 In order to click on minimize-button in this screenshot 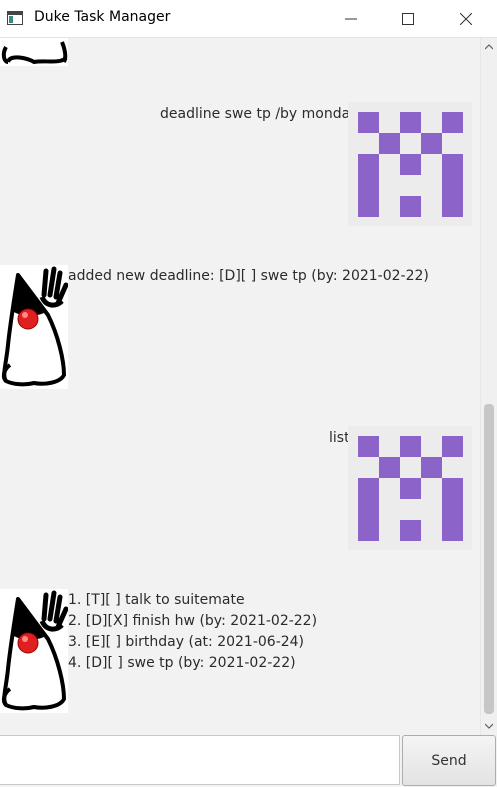, I will do `click(351, 18)`.